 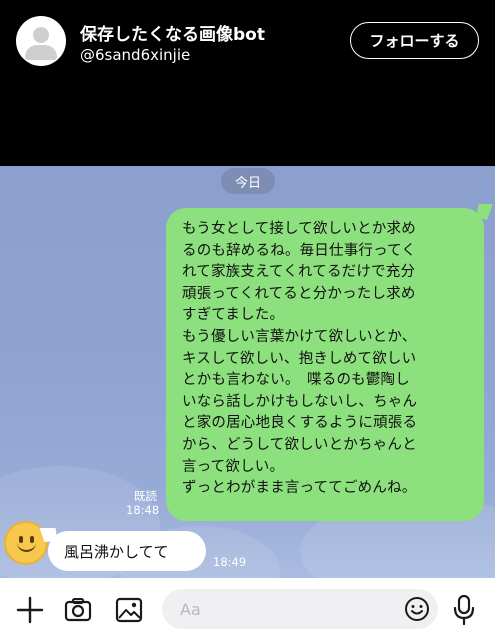 I want to click on message-line: ずっとわがまま言っててごめんね。, so click(x=299, y=488).